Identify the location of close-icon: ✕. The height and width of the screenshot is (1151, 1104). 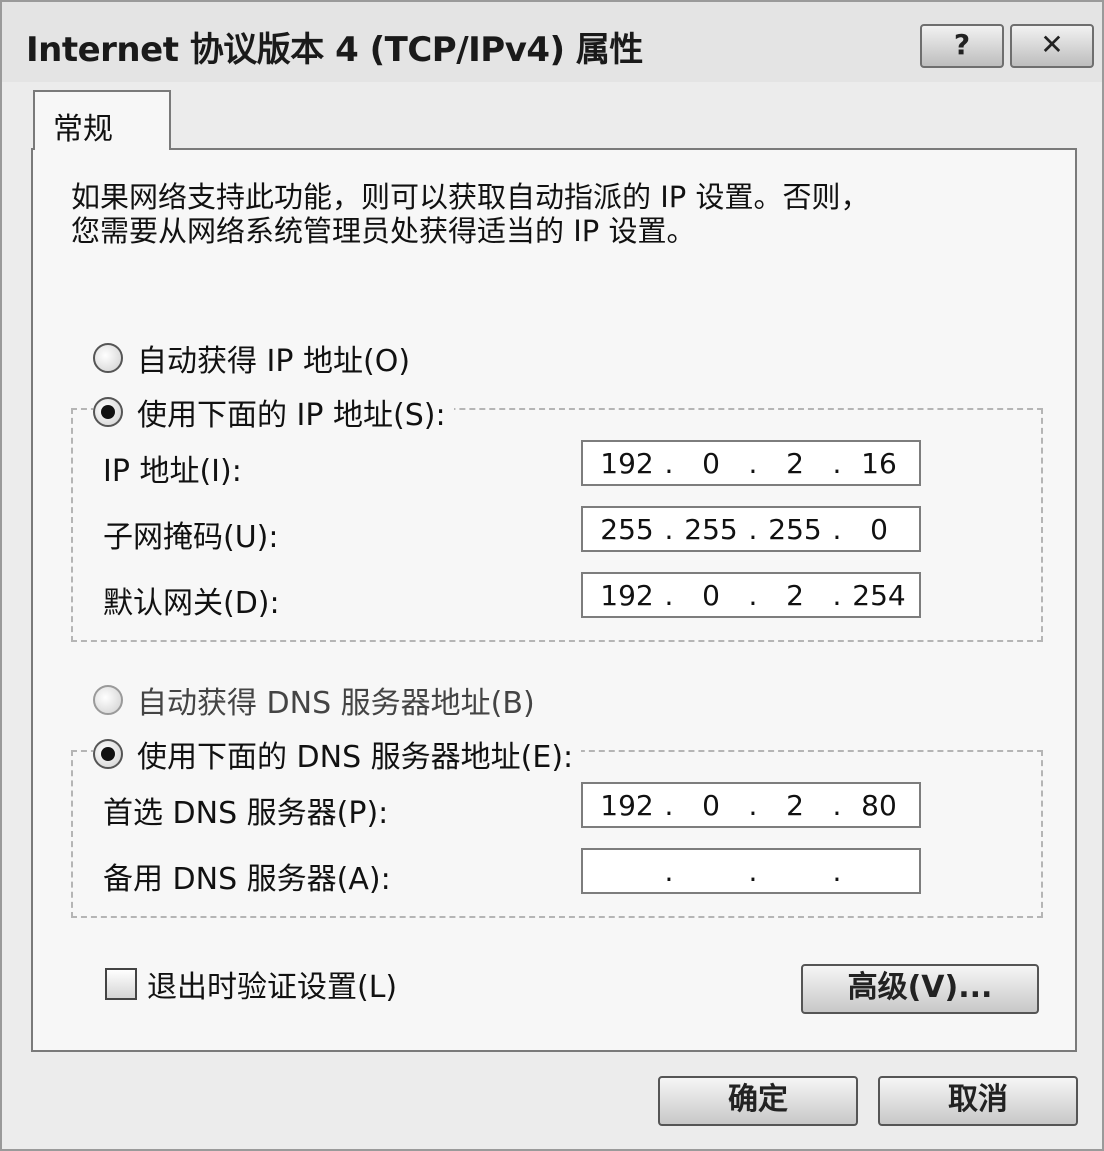
(1052, 44).